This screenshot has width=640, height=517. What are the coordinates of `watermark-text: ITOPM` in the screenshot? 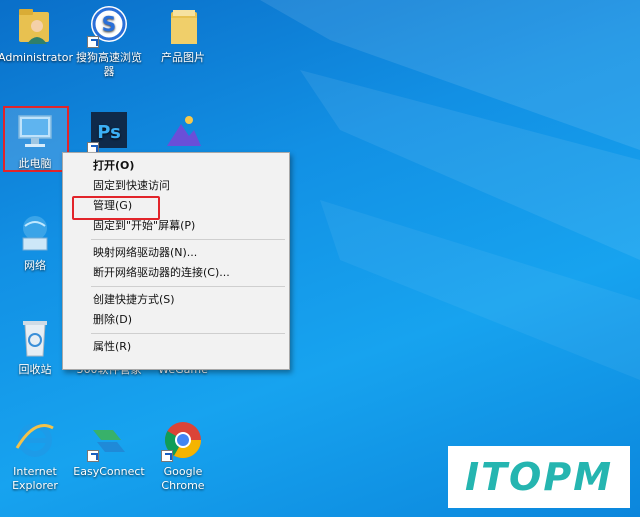 It's located at (539, 477).